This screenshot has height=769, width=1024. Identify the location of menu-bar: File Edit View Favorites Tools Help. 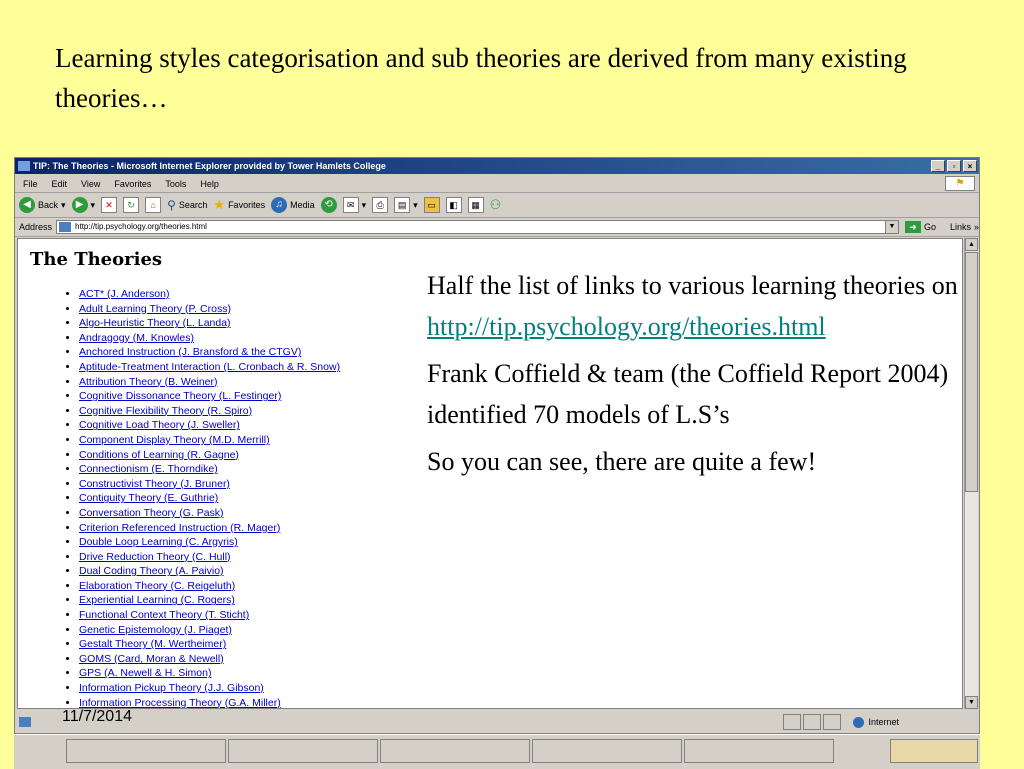
(497, 184).